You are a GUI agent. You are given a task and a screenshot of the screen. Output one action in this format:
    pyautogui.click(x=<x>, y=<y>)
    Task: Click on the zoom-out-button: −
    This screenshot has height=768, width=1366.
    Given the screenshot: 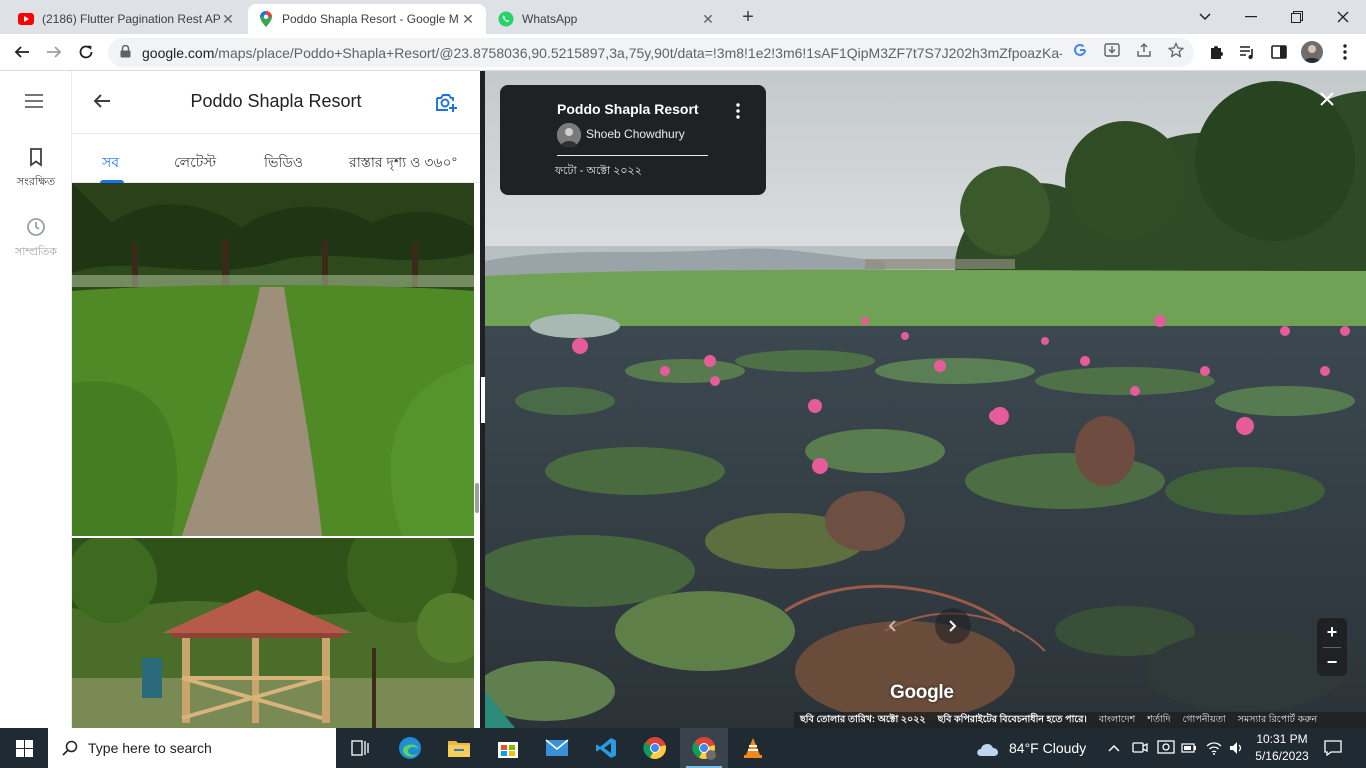 What is the action you would take?
    pyautogui.click(x=1332, y=662)
    